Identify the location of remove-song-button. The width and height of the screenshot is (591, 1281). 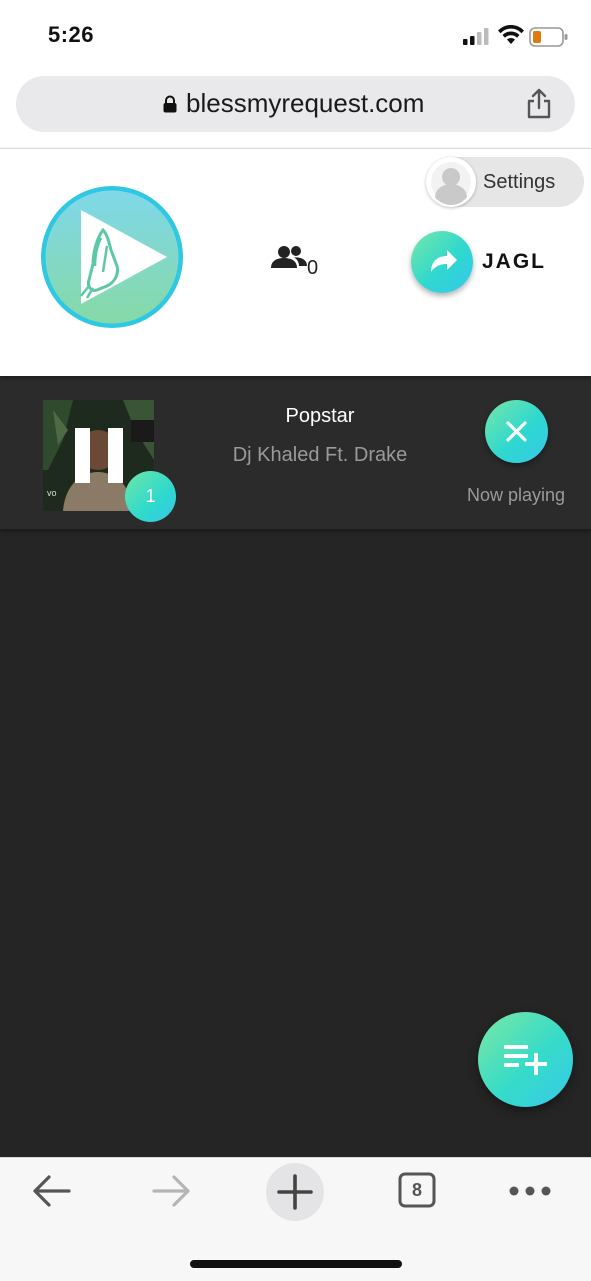
(516, 431).